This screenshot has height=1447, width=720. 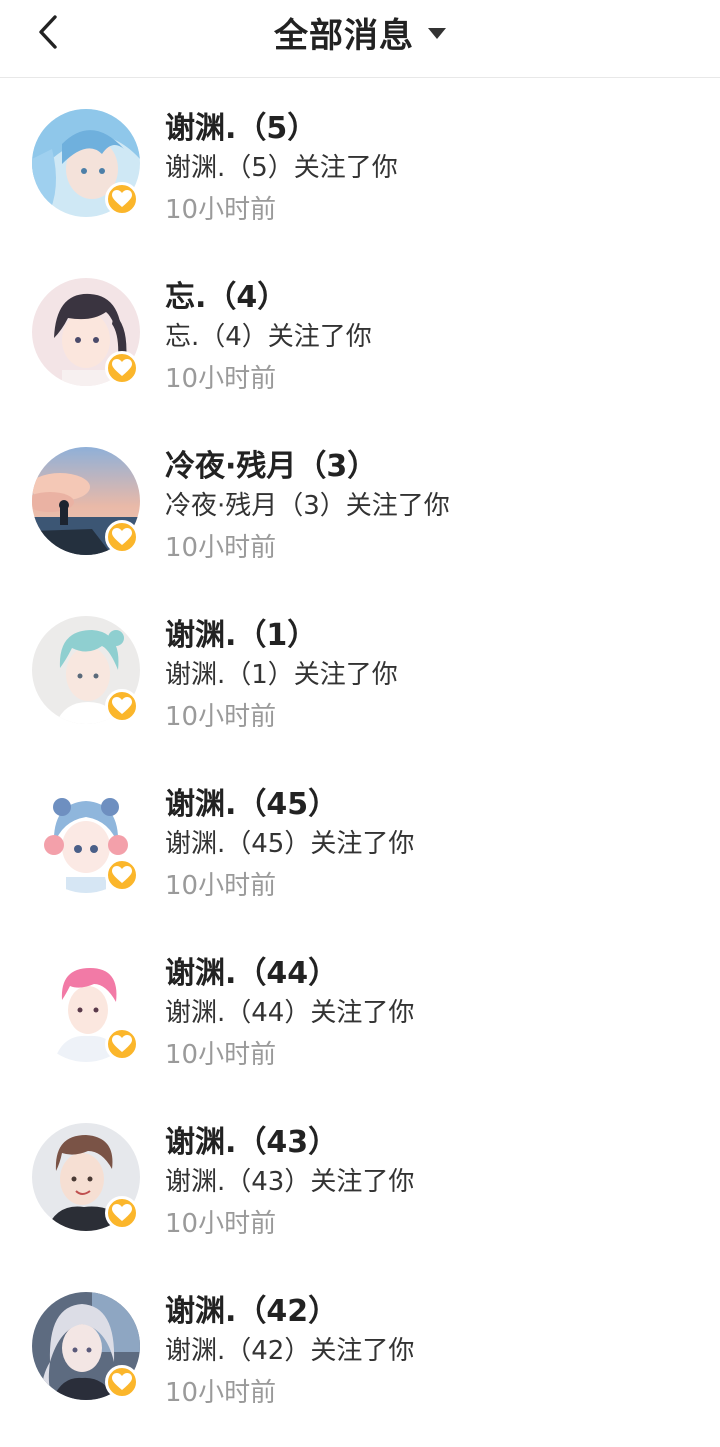 I want to click on message-filter-dropdown: 全部消息, so click(x=360, y=32).